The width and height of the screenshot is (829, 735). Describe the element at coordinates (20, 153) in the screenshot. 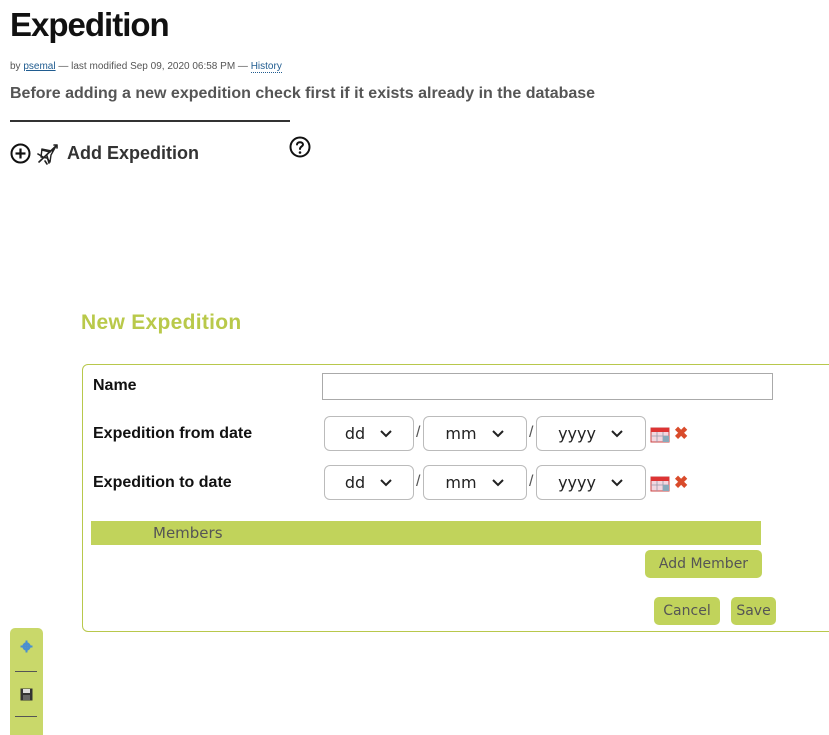

I see `plus-circle-icon` at that location.